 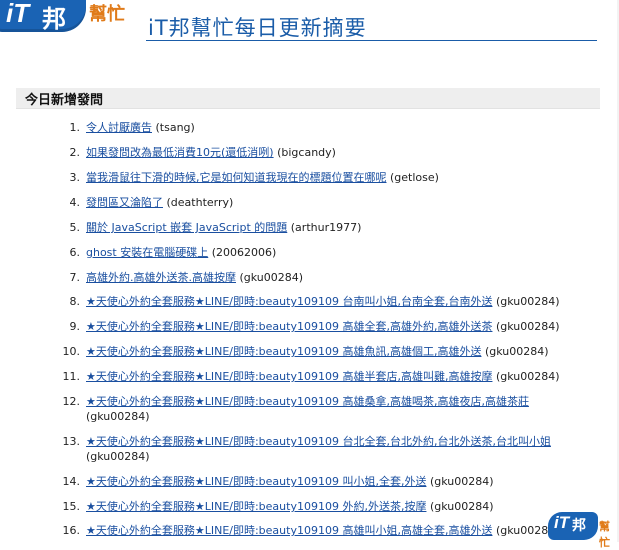 What do you see at coordinates (71, 376) in the screenshot?
I see `question-number-text: 11.` at bounding box center [71, 376].